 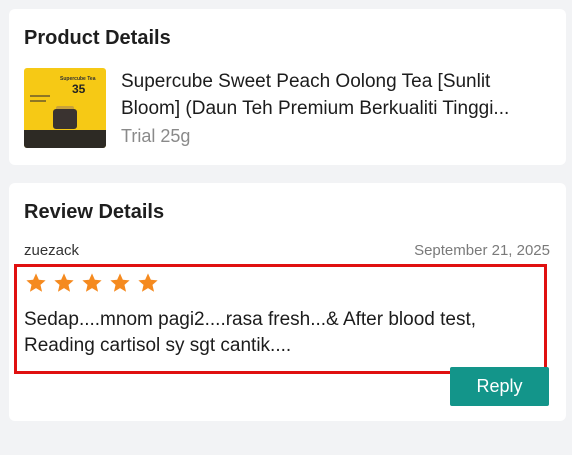 I want to click on product-details-title: Product Details, so click(x=97, y=38).